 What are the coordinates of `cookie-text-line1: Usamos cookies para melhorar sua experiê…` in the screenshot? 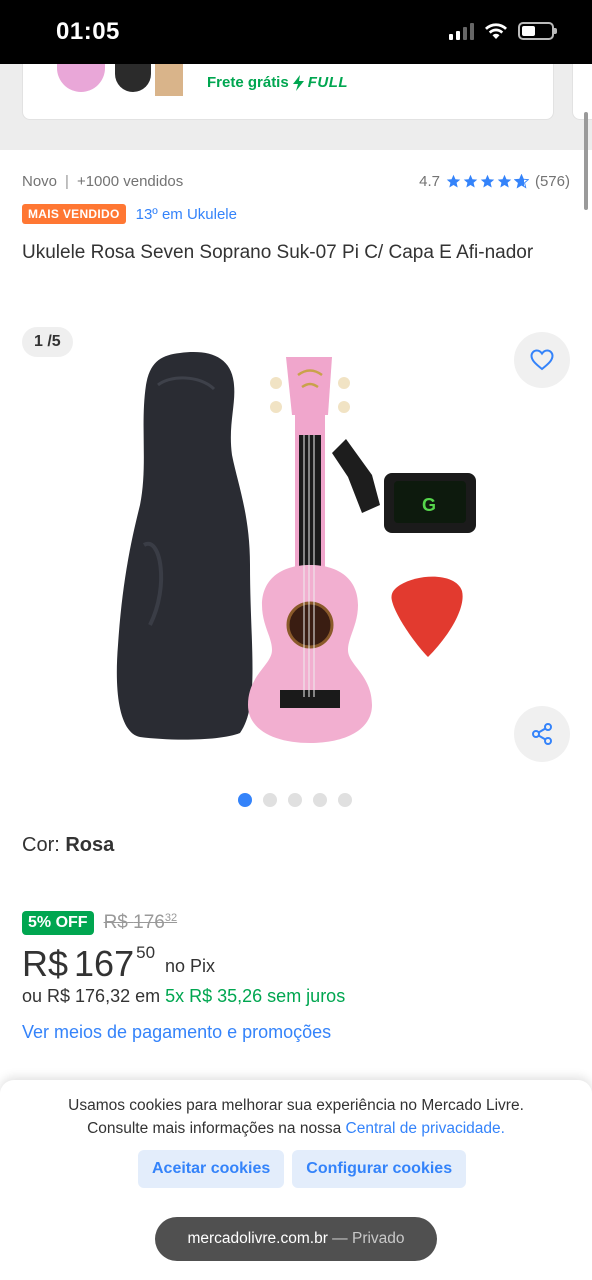 It's located at (296, 1105).